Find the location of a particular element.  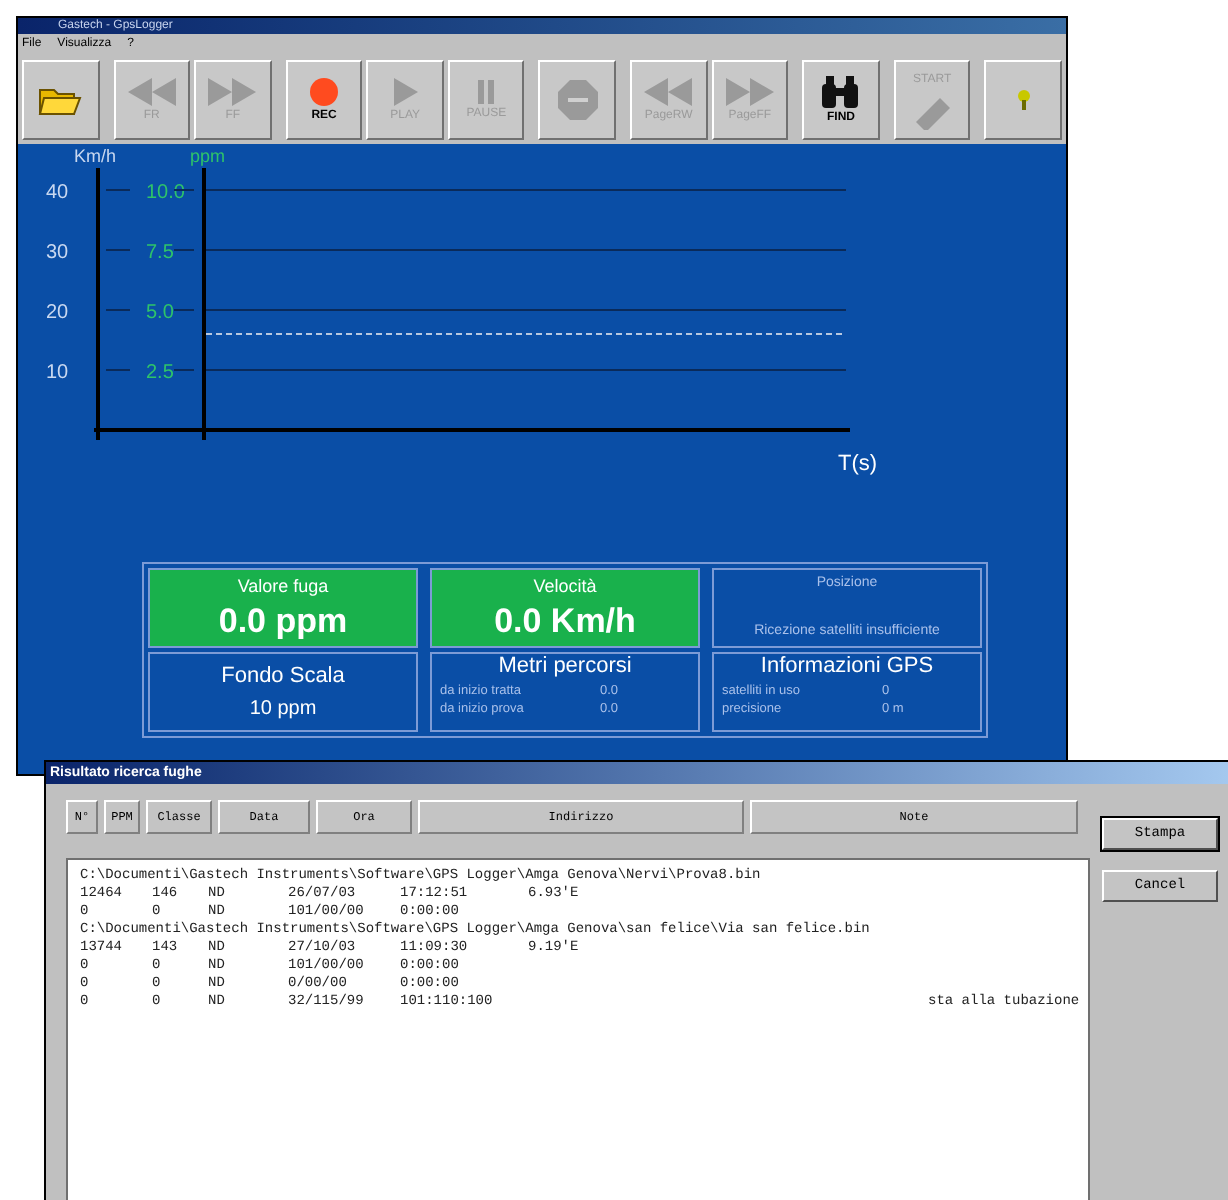

tick-label: 5.0 is located at coordinates (160, 314).